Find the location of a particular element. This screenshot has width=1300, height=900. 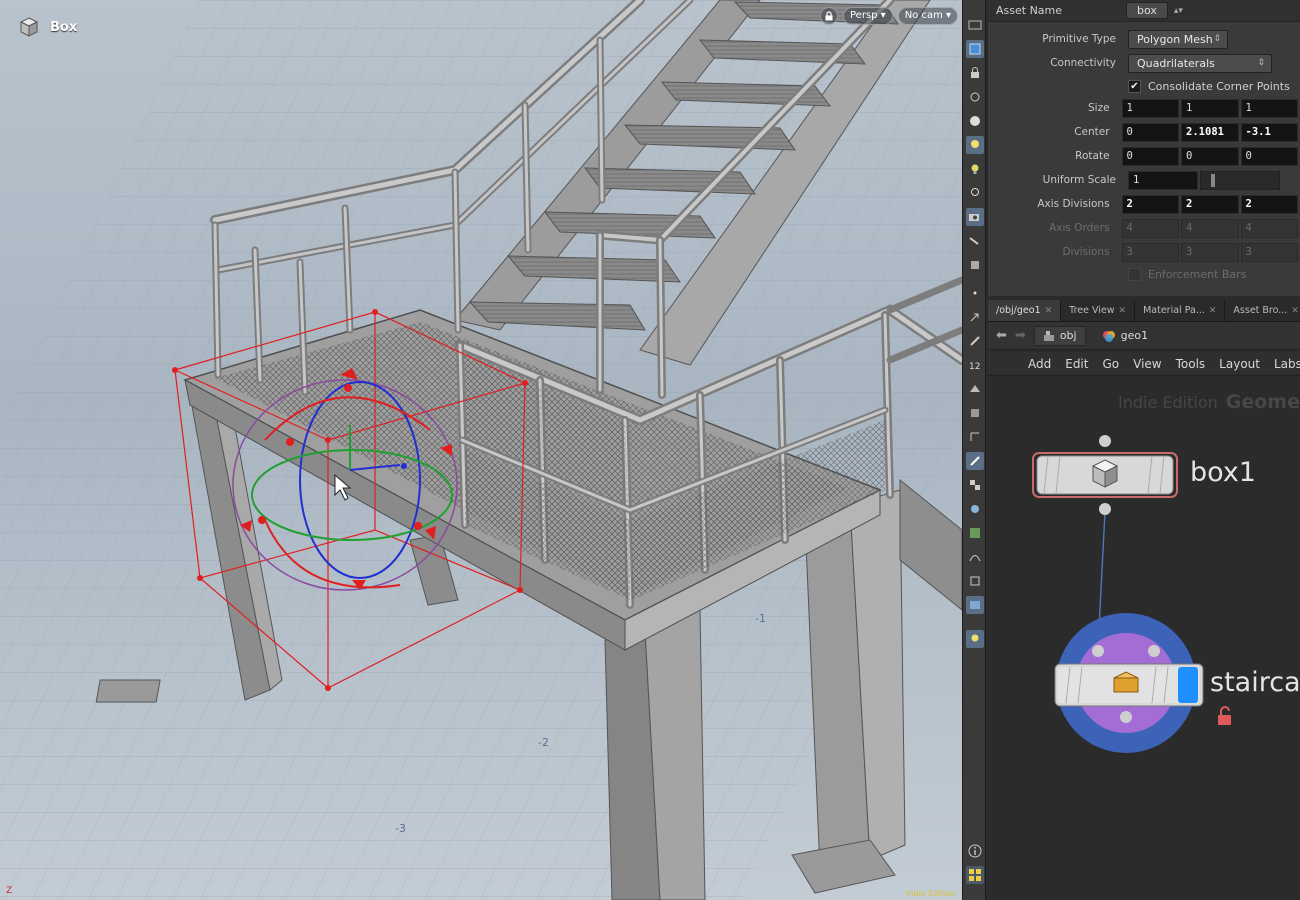

rotate-z-field: 0 is located at coordinates (1269, 156).